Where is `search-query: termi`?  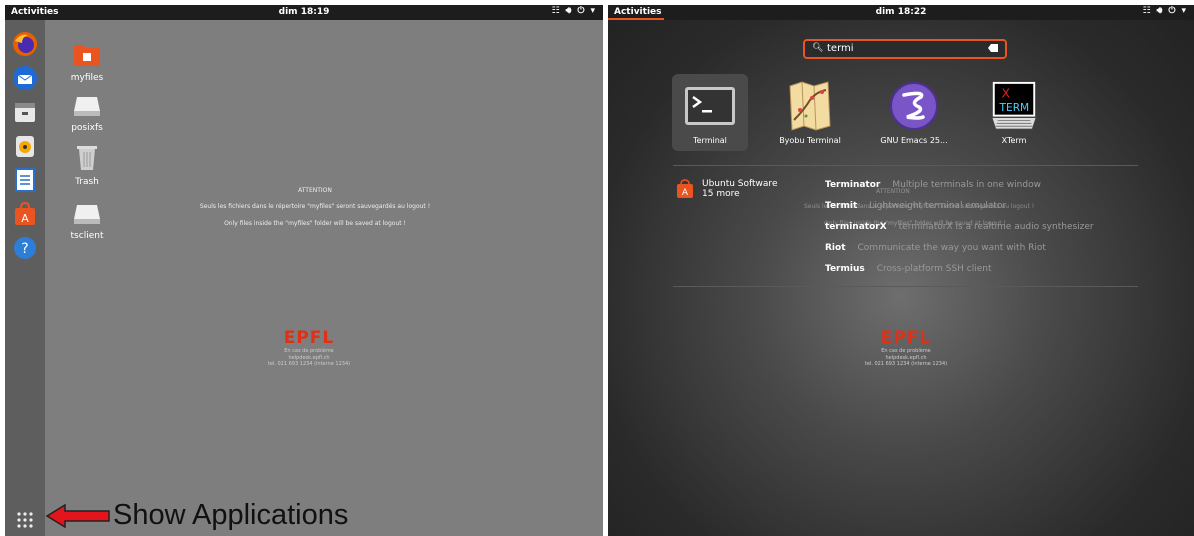
search-query: termi is located at coordinates (840, 48).